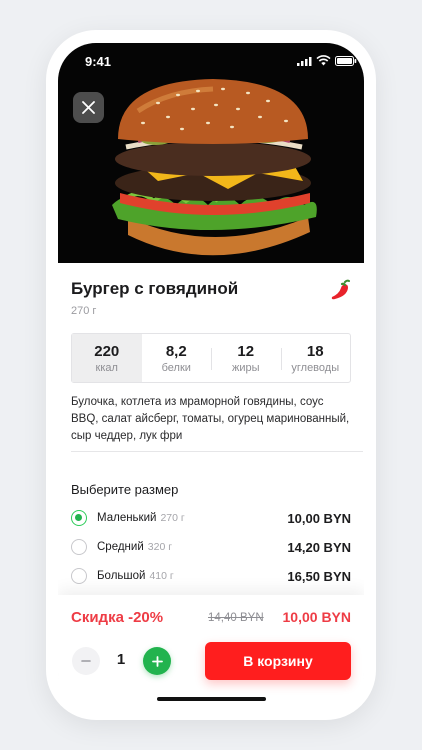 Image resolution: width=422 pixels, height=750 pixels. Describe the element at coordinates (236, 618) in the screenshot. I see `old-price: 14,40 BYN` at that location.